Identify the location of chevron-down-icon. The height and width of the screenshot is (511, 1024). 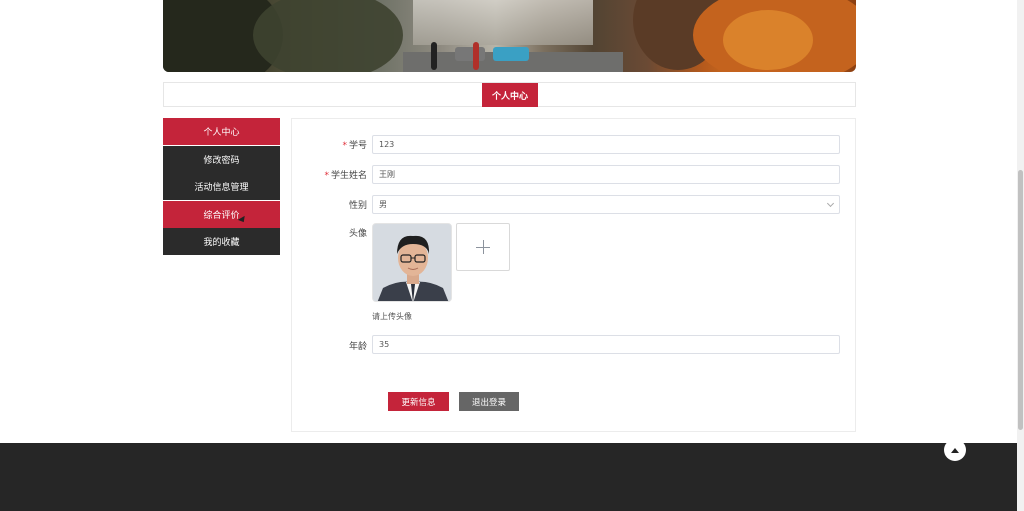
(830, 203).